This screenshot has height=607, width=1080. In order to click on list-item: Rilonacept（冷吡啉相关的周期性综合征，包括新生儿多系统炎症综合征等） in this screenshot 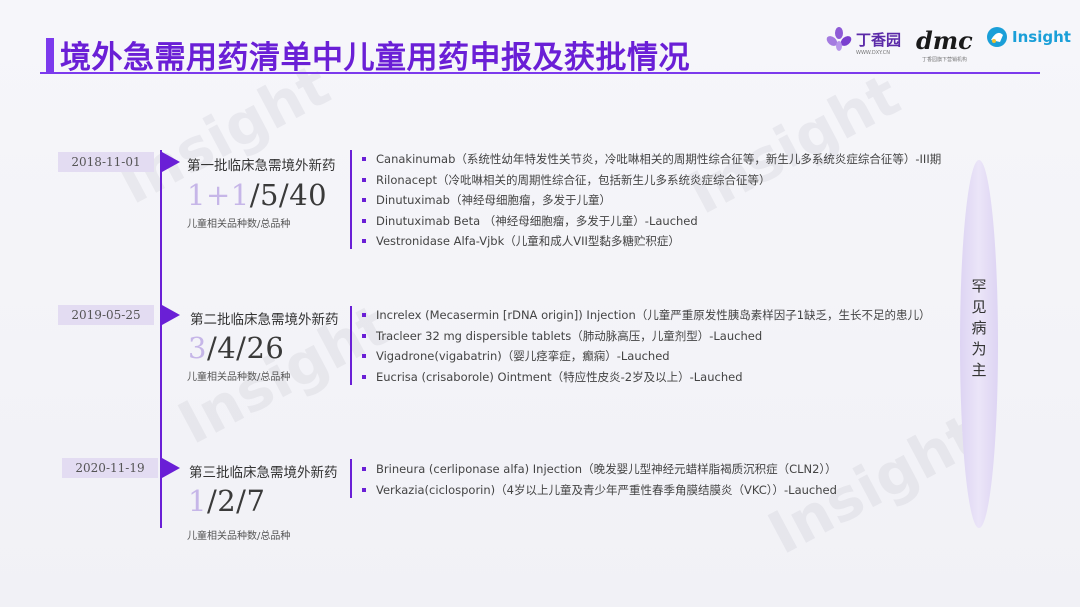, I will do `click(651, 180)`.